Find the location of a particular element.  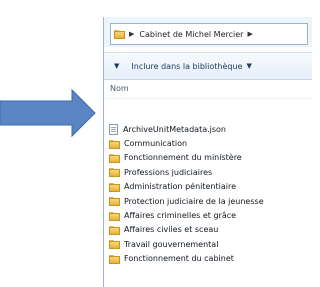

address-field: ▶ Cabinet de Michel Mercier ▶ is located at coordinates (209, 34).